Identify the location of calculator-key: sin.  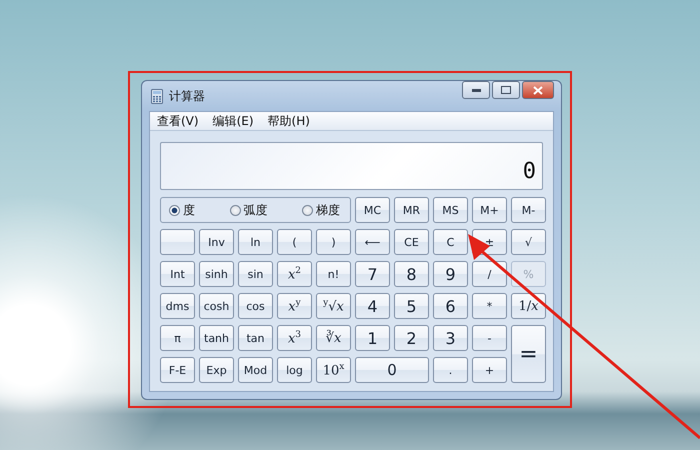
(255, 274).